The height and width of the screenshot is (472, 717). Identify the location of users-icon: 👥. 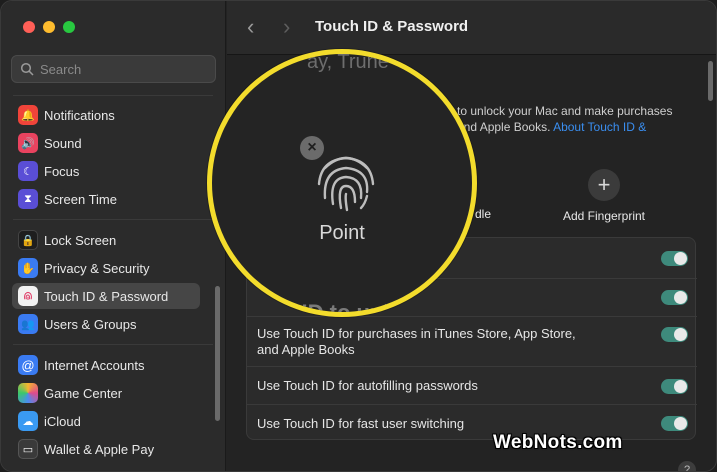
(28, 324).